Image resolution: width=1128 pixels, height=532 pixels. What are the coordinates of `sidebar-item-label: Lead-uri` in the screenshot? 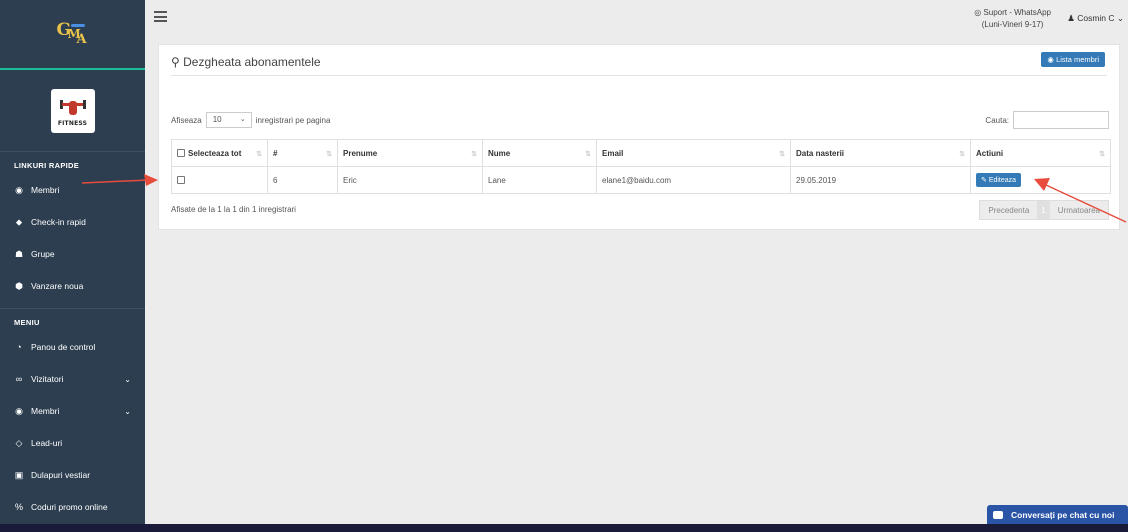 It's located at (47, 443).